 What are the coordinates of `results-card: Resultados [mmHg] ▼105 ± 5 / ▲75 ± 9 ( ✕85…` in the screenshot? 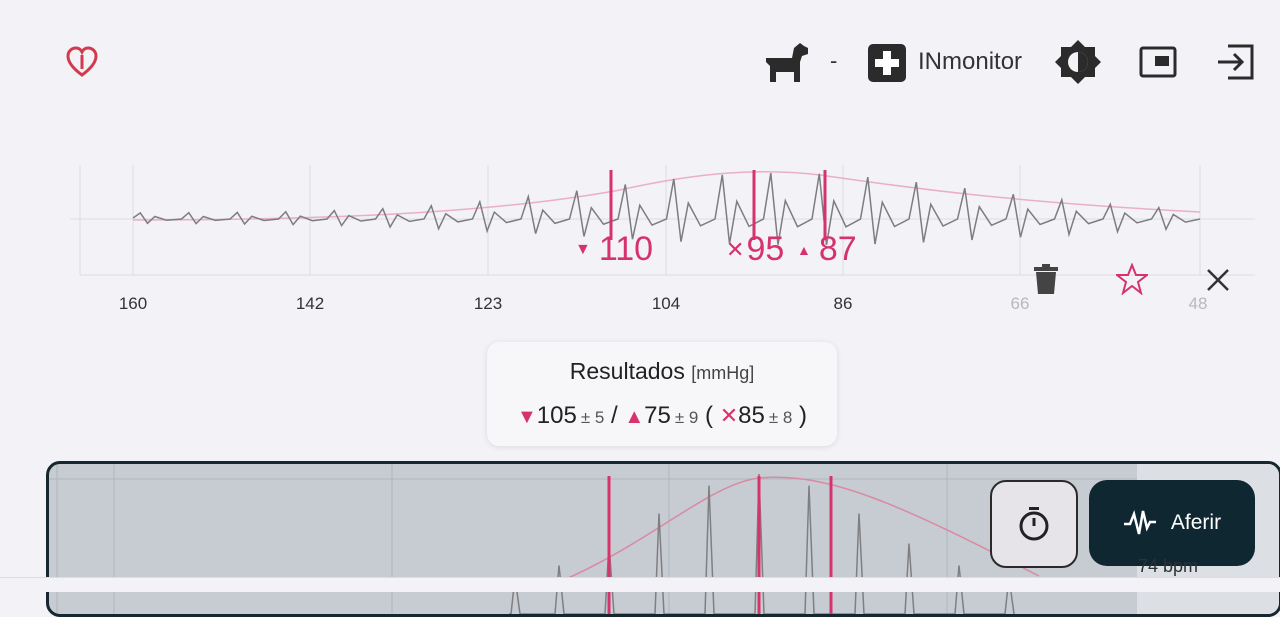 It's located at (662, 394).